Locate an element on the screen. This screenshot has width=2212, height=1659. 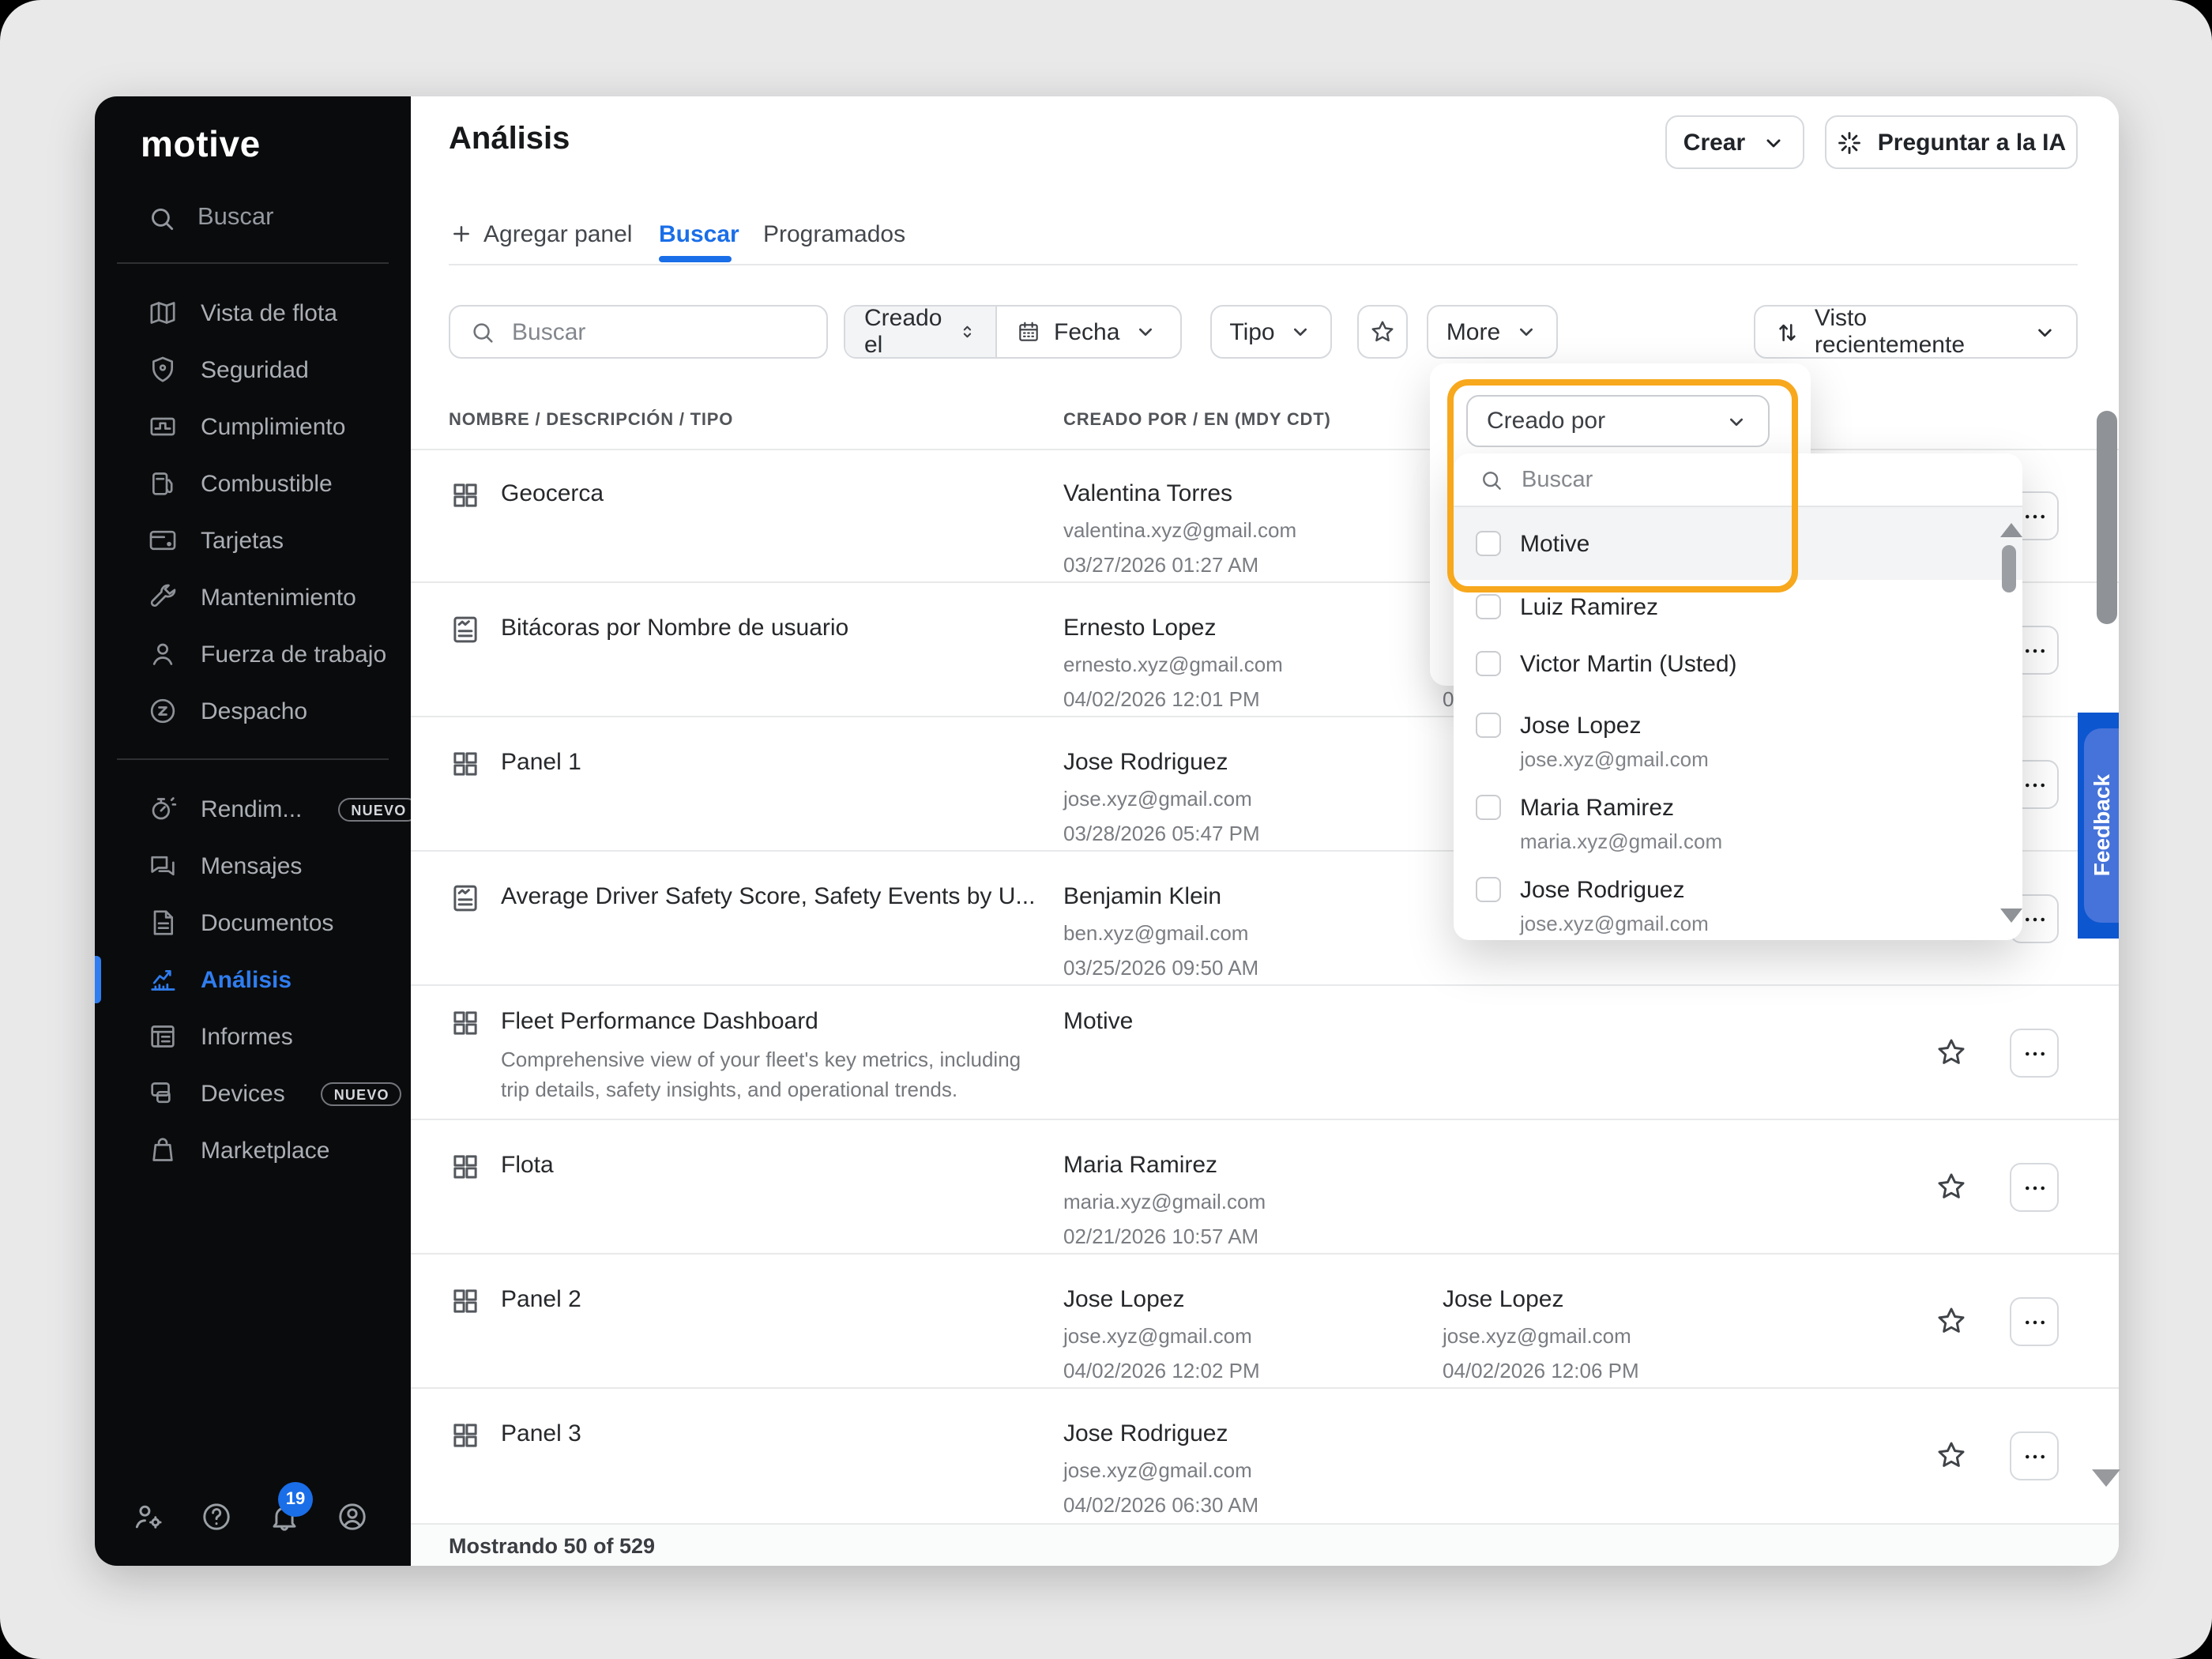
sort-order-select: Visto recientemente is located at coordinates (1916, 332).